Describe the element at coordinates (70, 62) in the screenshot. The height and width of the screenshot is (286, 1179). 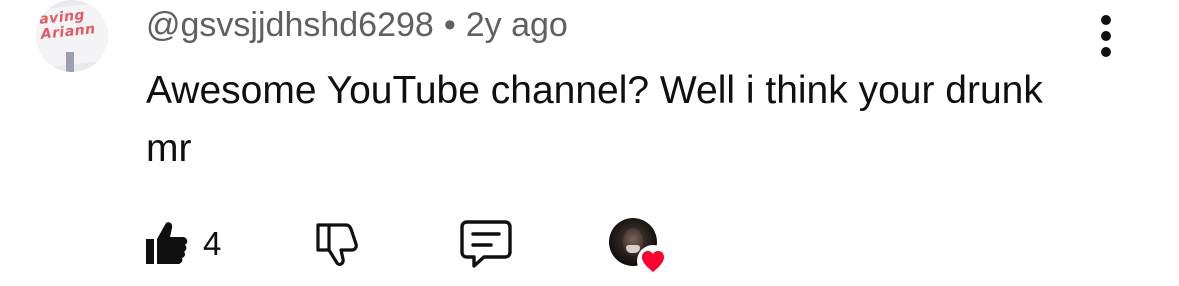
I see `avatar-sign-pole` at that location.